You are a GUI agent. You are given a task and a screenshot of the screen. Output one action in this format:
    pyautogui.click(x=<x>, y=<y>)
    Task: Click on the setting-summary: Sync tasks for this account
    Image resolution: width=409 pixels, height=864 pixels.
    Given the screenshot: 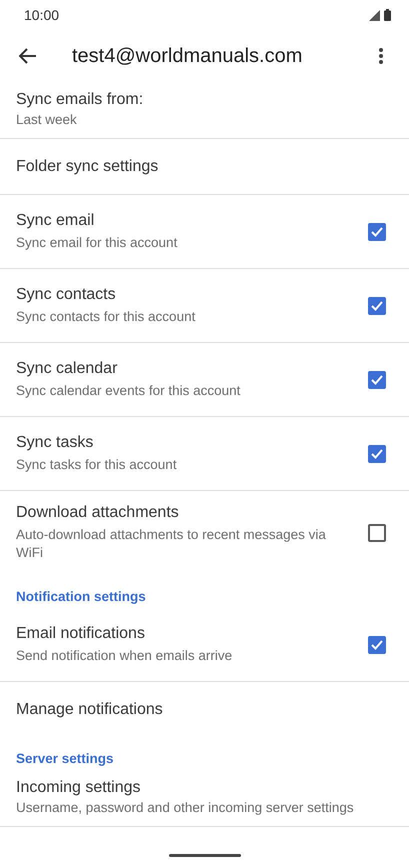 What is the action you would take?
    pyautogui.click(x=97, y=465)
    